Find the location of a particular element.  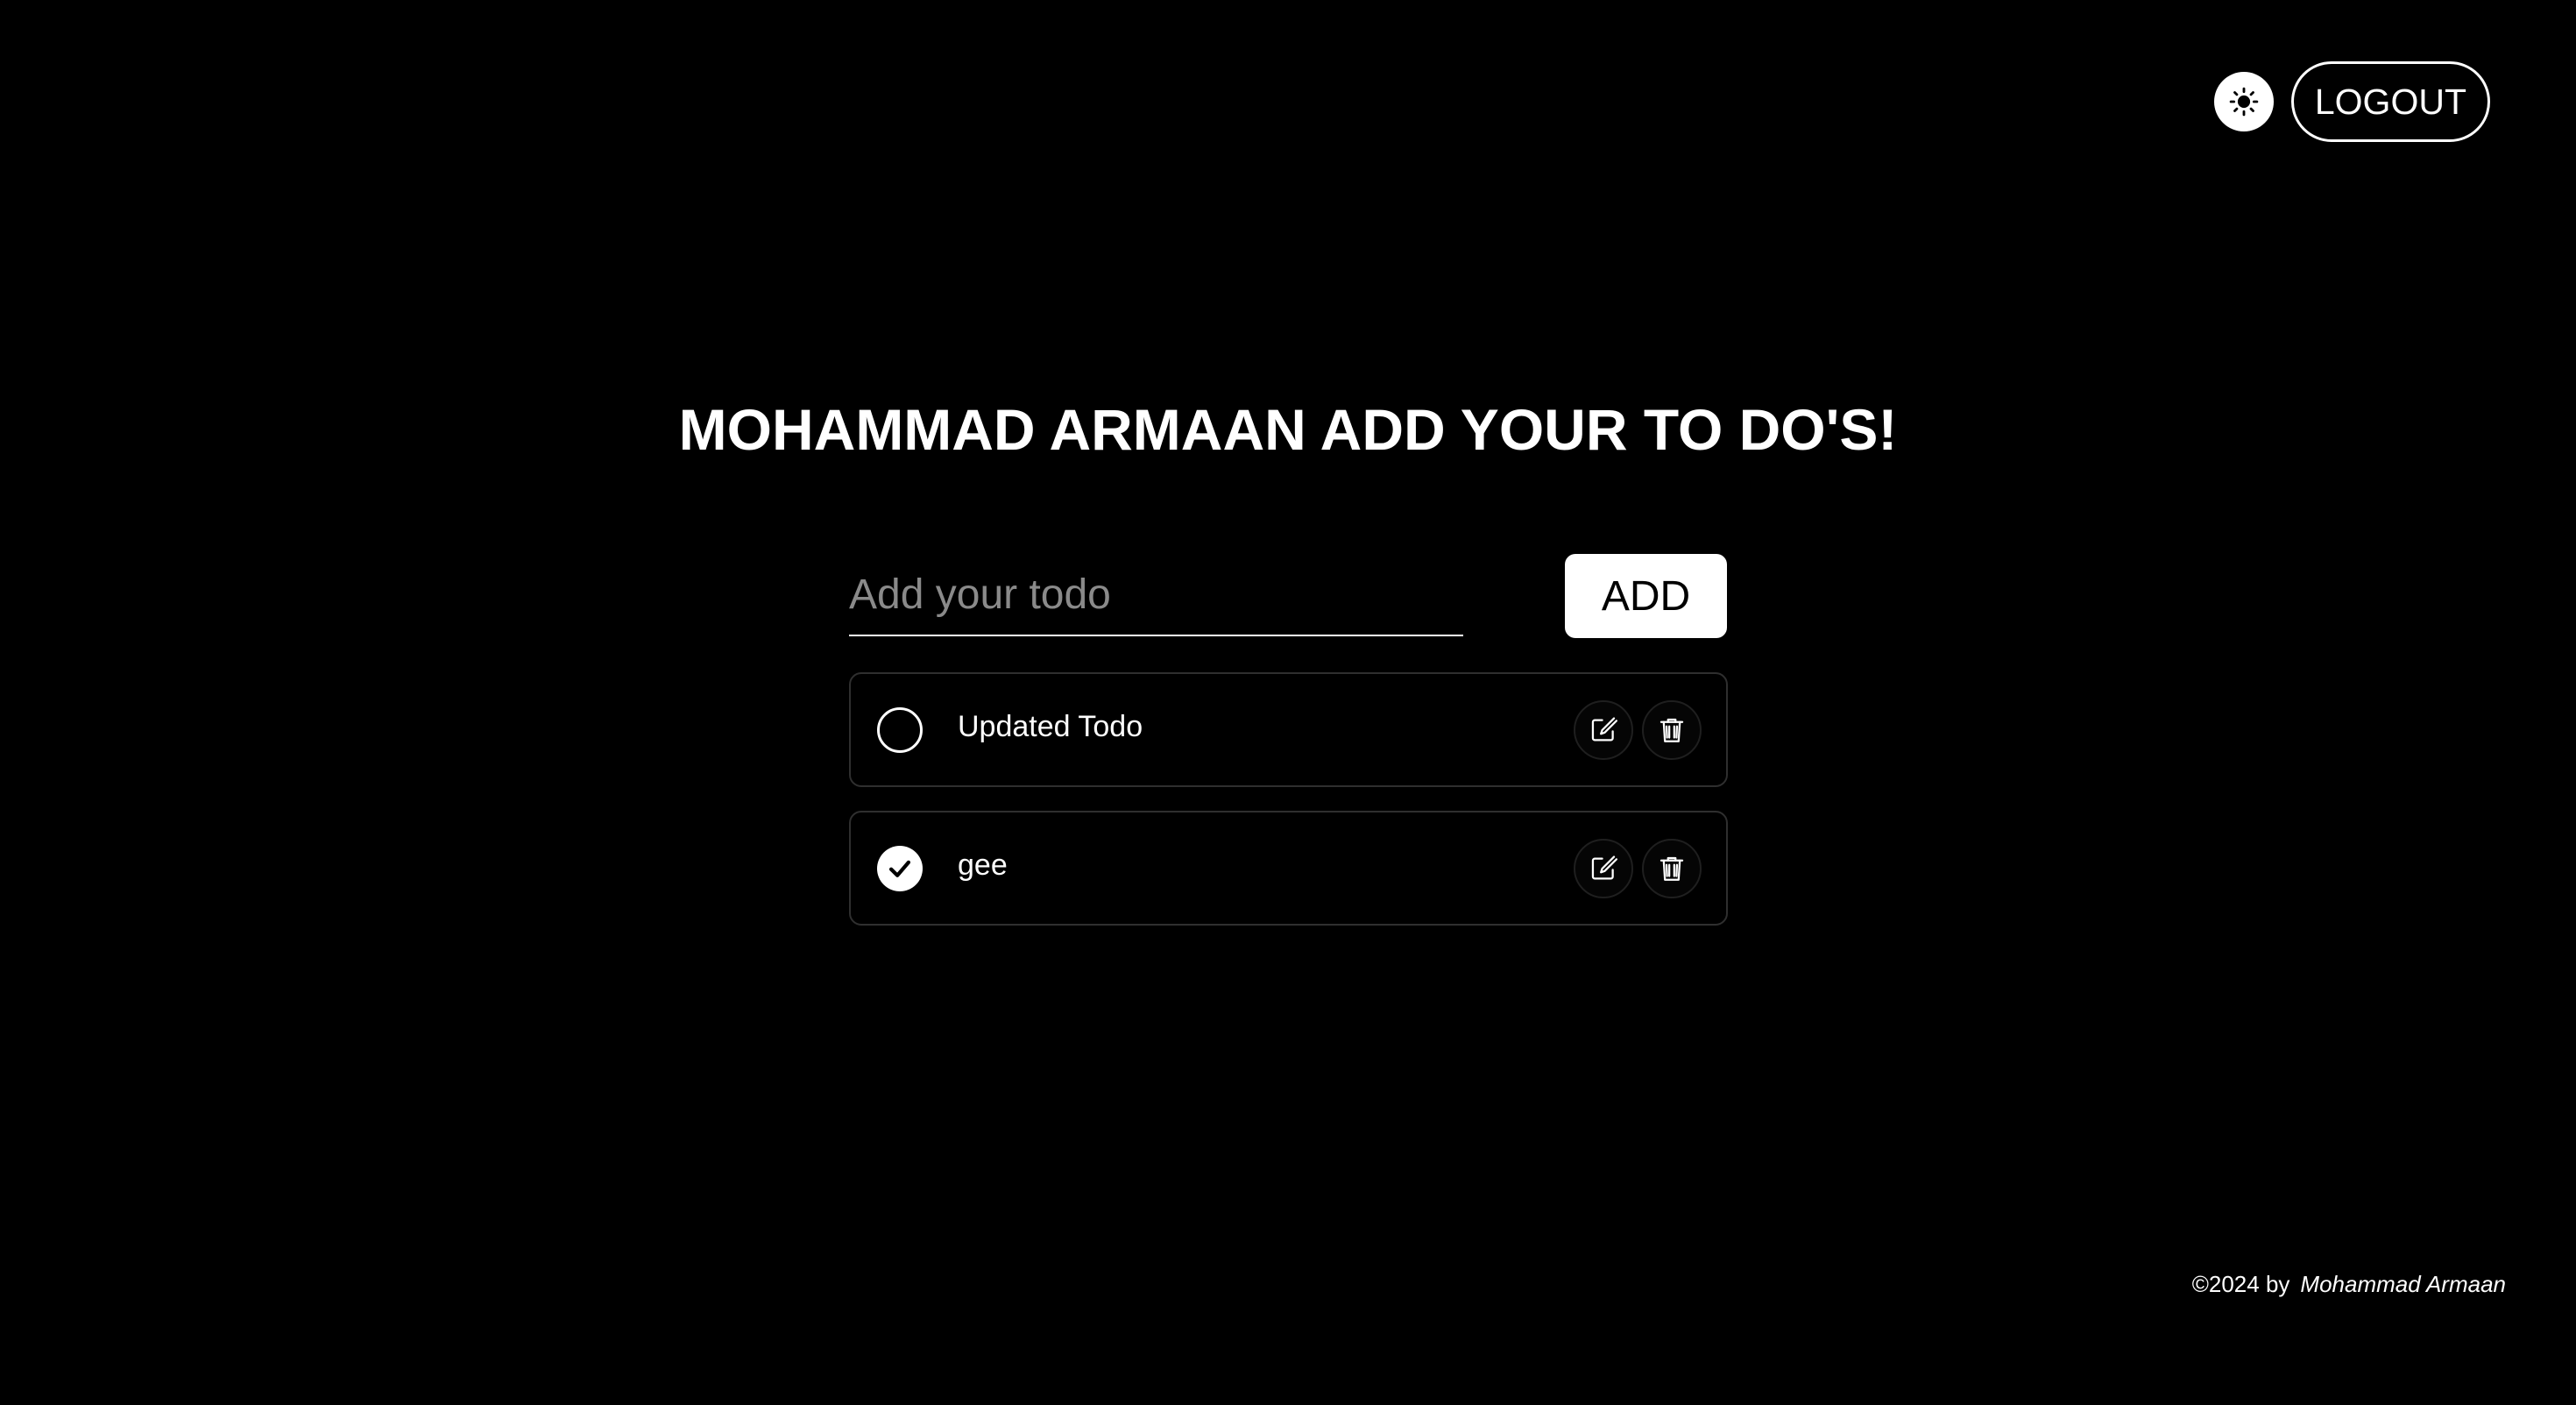

todo-list: Updated Todo gee is located at coordinates (1288, 810).